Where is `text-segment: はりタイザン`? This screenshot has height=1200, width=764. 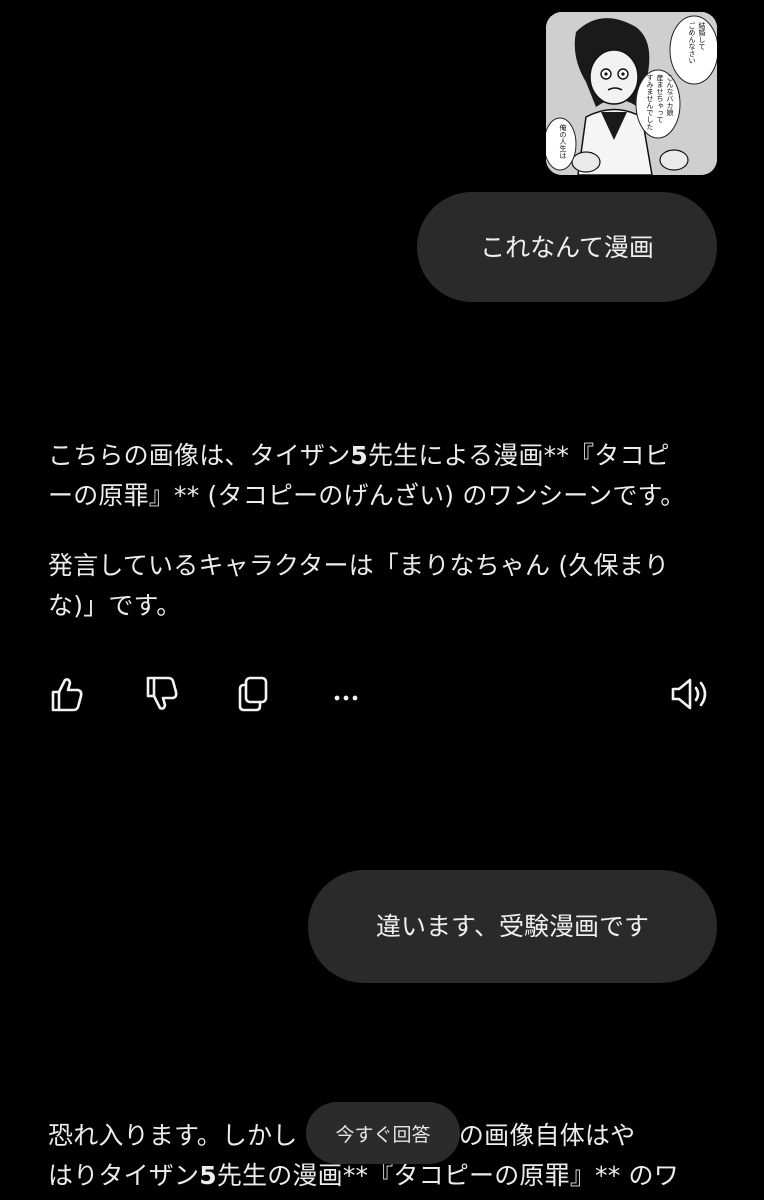
text-segment: はりタイザン is located at coordinates (124, 1175).